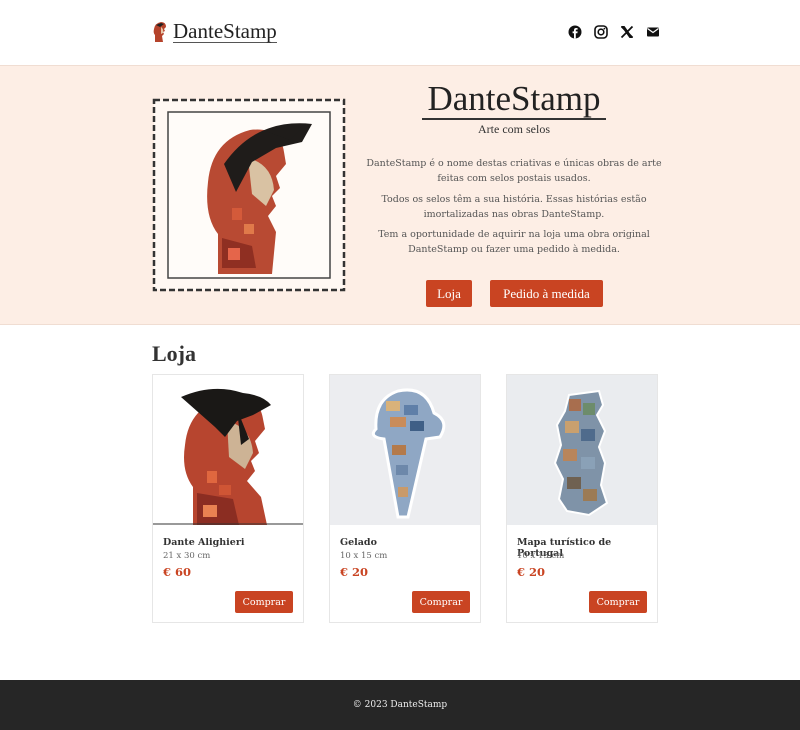 The height and width of the screenshot is (730, 800). I want to click on product-image-gelado, so click(405, 450).